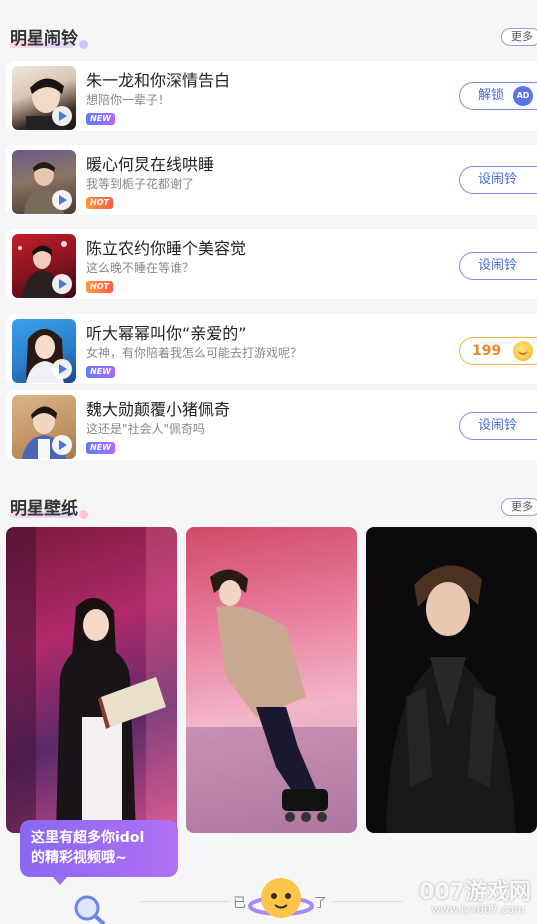 The height and width of the screenshot is (924, 537). I want to click on price-label: 199, so click(487, 351).